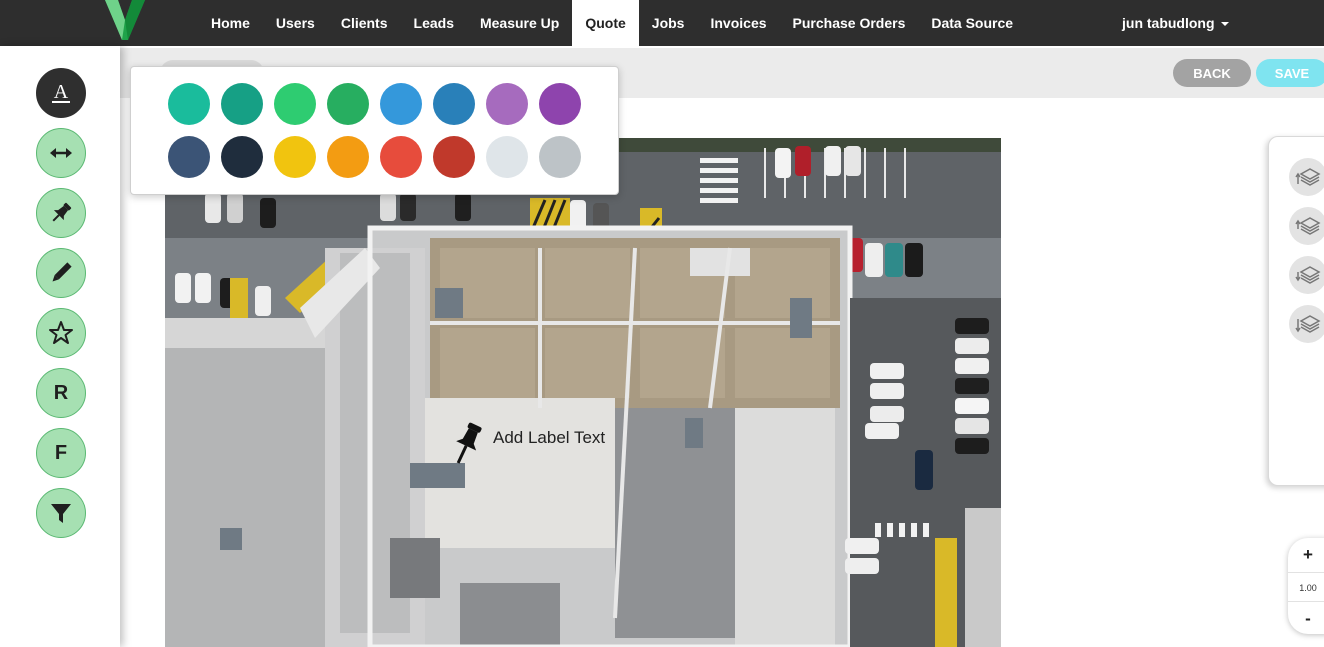  I want to click on nav-clients: Clients, so click(364, 23).